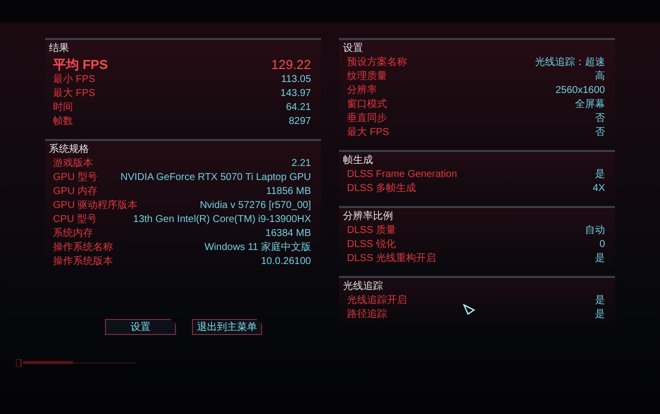 The width and height of the screenshot is (660, 414). What do you see at coordinates (299, 122) in the screenshot?
I see `stat-value: 8297` at bounding box center [299, 122].